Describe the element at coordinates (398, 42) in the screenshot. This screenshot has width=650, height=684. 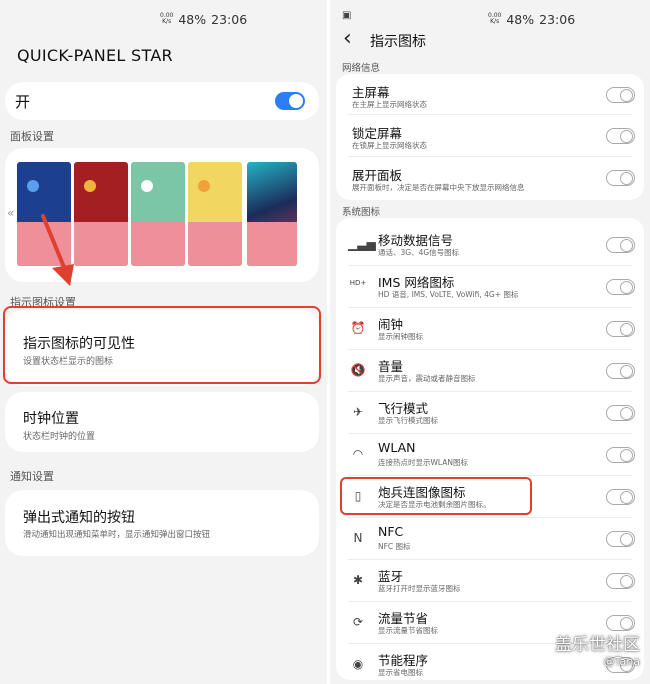
I see `page-title: 指示图标` at that location.